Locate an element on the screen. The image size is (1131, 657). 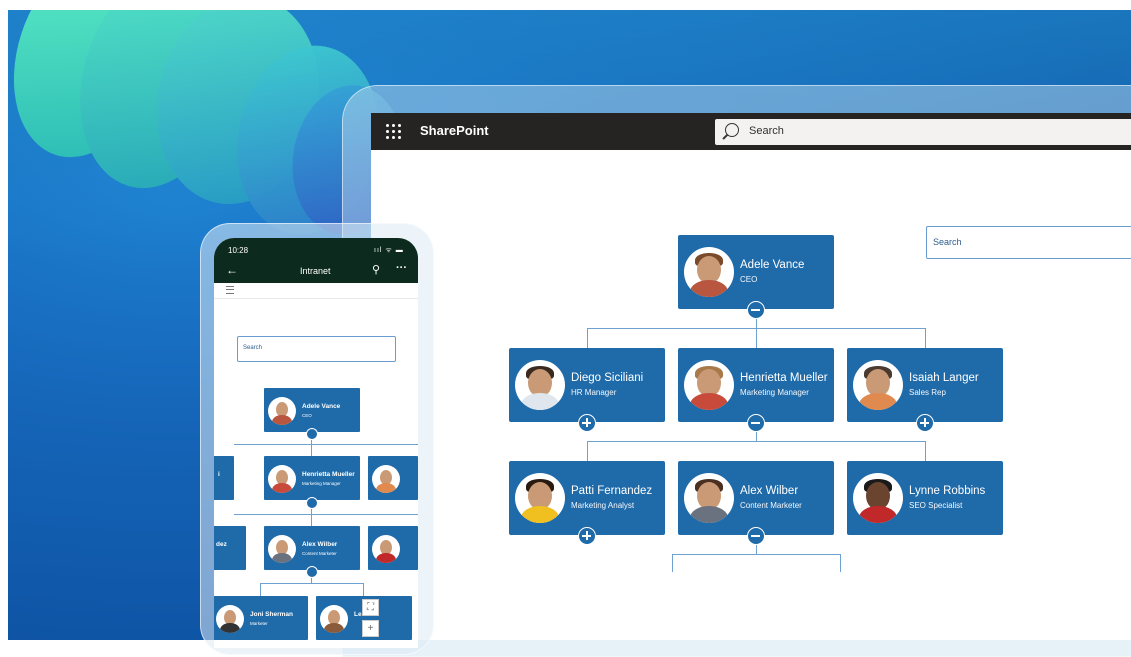
status-time: 10:28 is located at coordinates (238, 250).